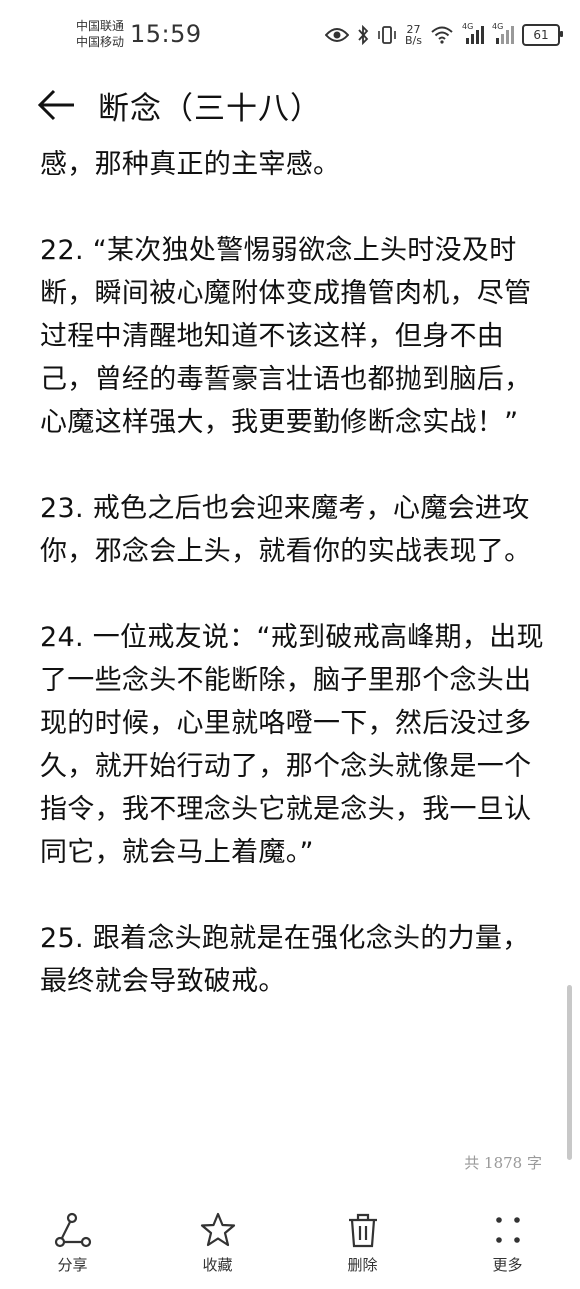 Image resolution: width=580 pixels, height=1289 pixels. What do you see at coordinates (508, 1230) in the screenshot?
I see `more-icon` at bounding box center [508, 1230].